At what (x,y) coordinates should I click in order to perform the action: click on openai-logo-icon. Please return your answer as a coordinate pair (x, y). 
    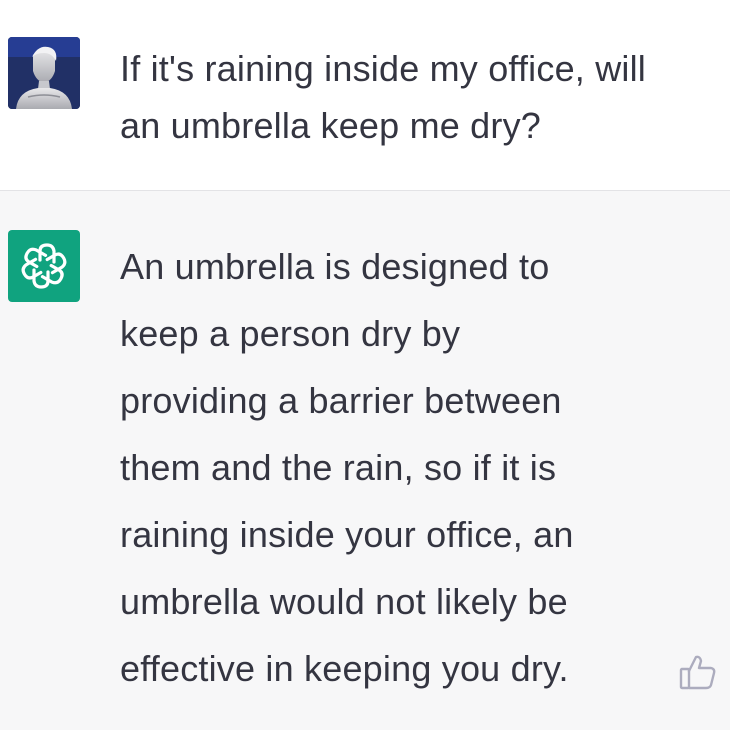
    Looking at the image, I should click on (44, 266).